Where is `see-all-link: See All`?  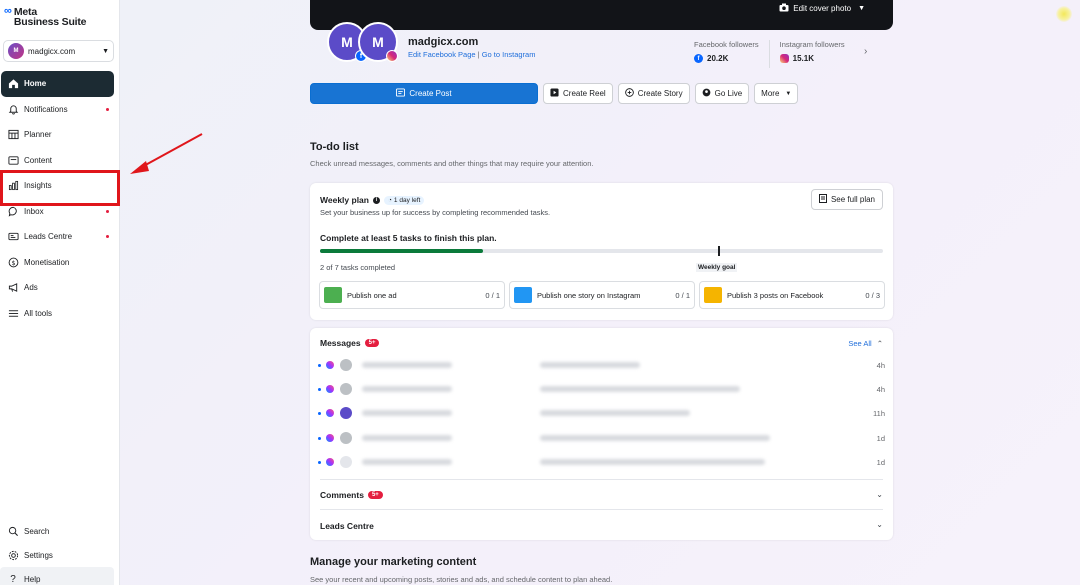
see-all-link: See All is located at coordinates (859, 343).